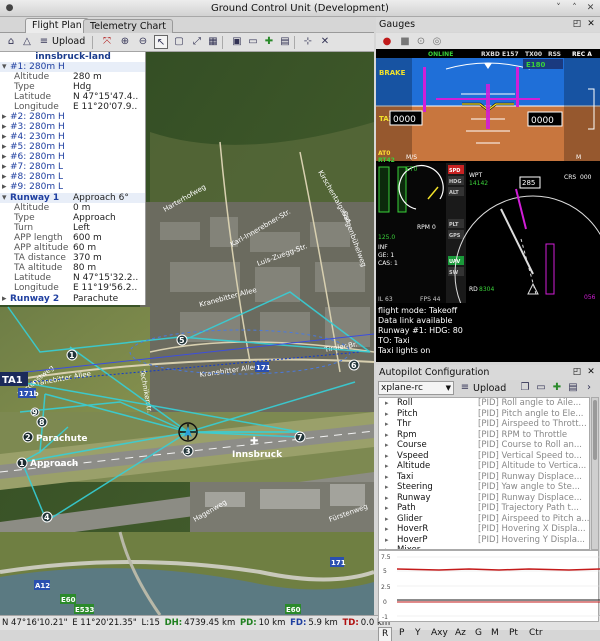 The image size is (600, 641). I want to click on pid-list-scrollbar, so click(595, 473).